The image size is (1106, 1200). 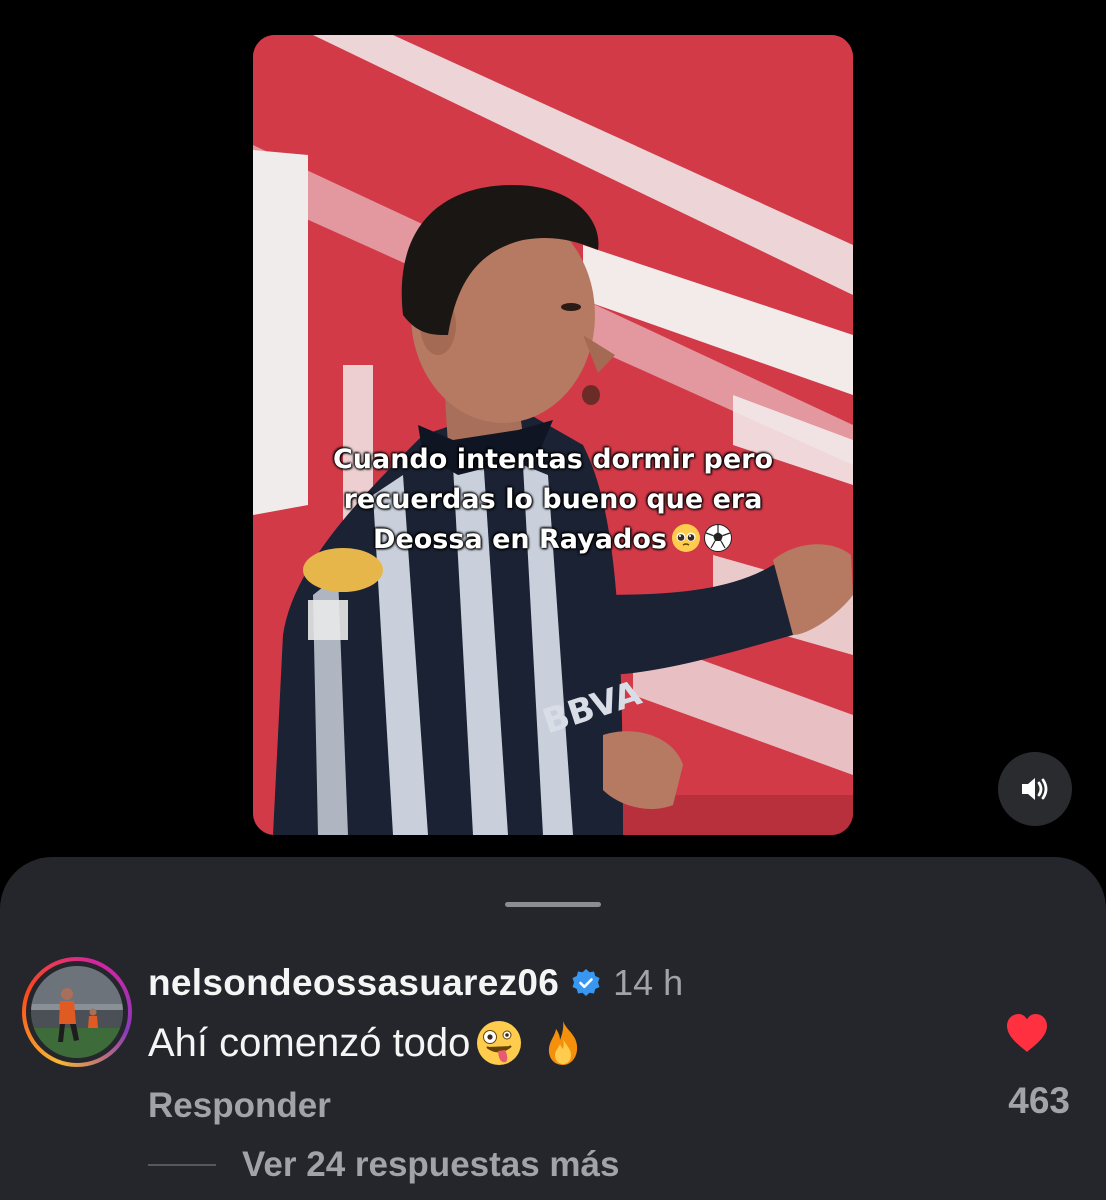 I want to click on comment-timestamp: 14 h, so click(x=648, y=982).